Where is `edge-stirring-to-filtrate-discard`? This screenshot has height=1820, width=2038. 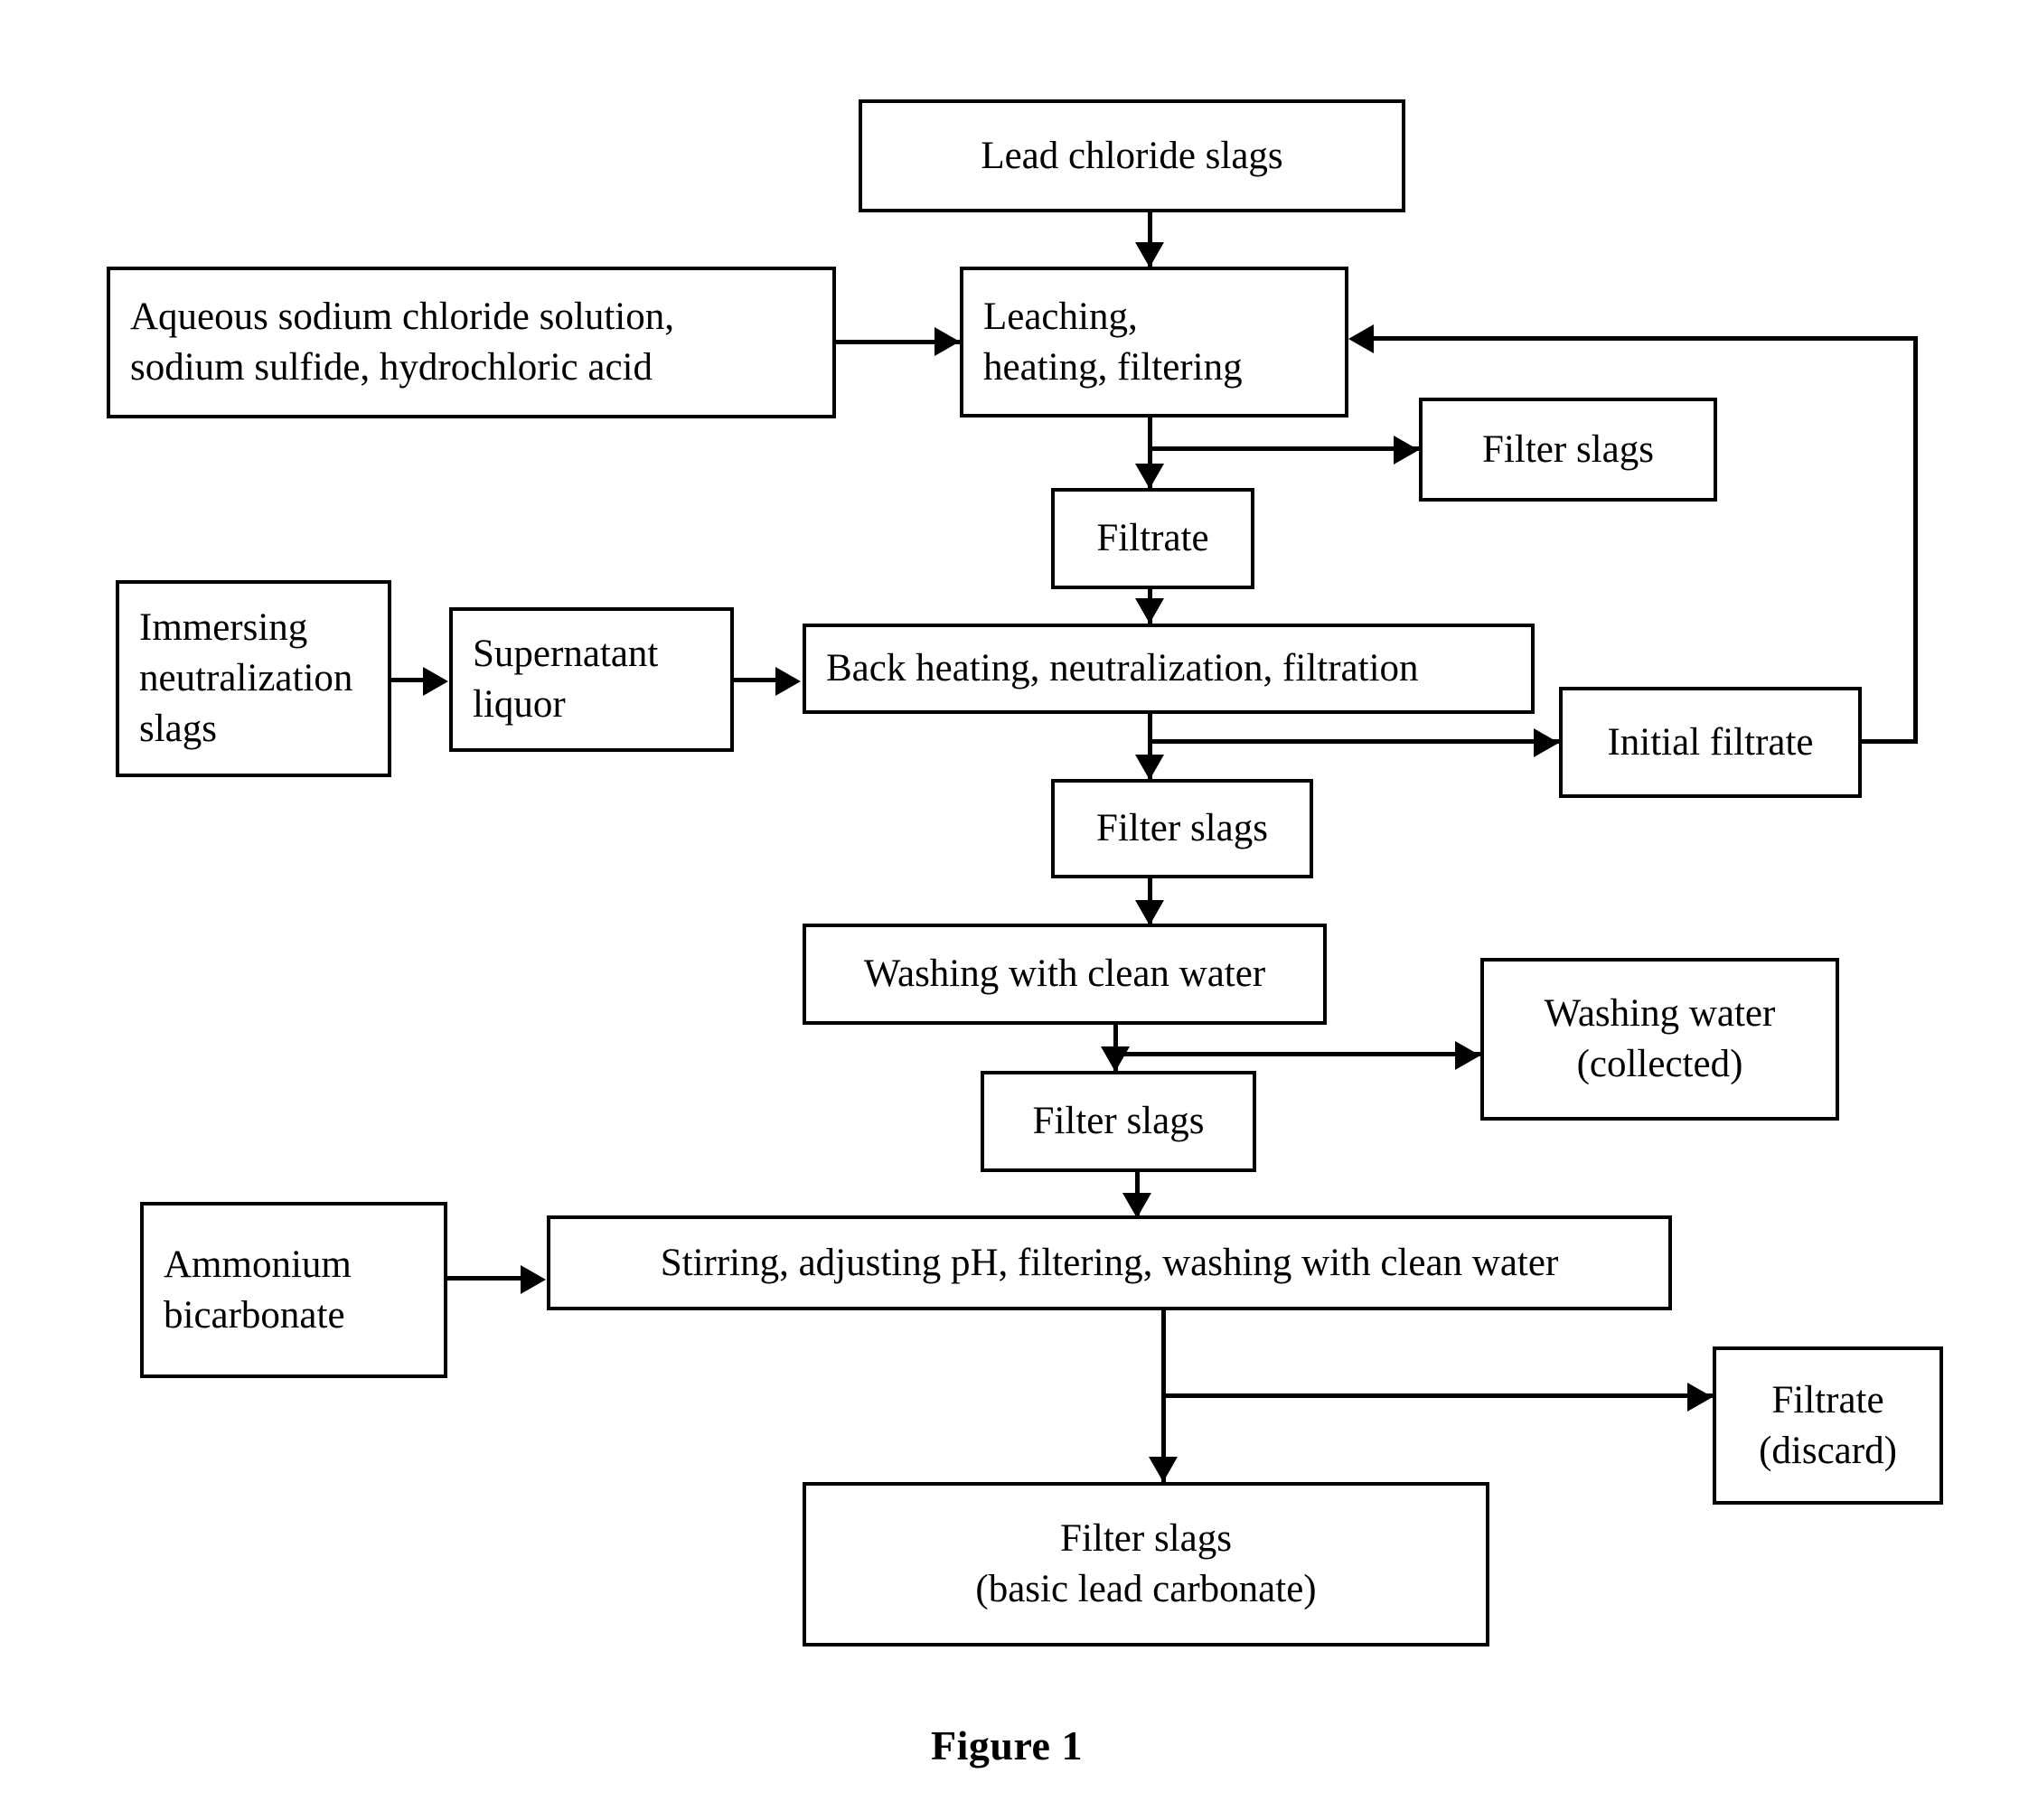
edge-stirring-to-filtrate-discard is located at coordinates (1437, 1395).